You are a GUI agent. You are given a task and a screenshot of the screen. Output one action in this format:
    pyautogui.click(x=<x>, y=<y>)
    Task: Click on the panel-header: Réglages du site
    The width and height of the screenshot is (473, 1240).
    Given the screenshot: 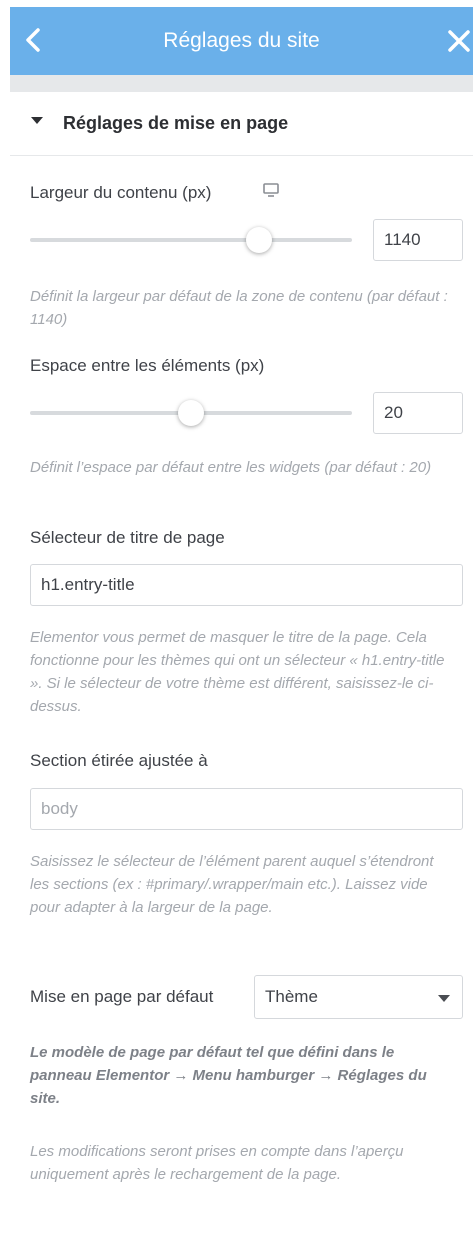 What is the action you would take?
    pyautogui.click(x=241, y=41)
    